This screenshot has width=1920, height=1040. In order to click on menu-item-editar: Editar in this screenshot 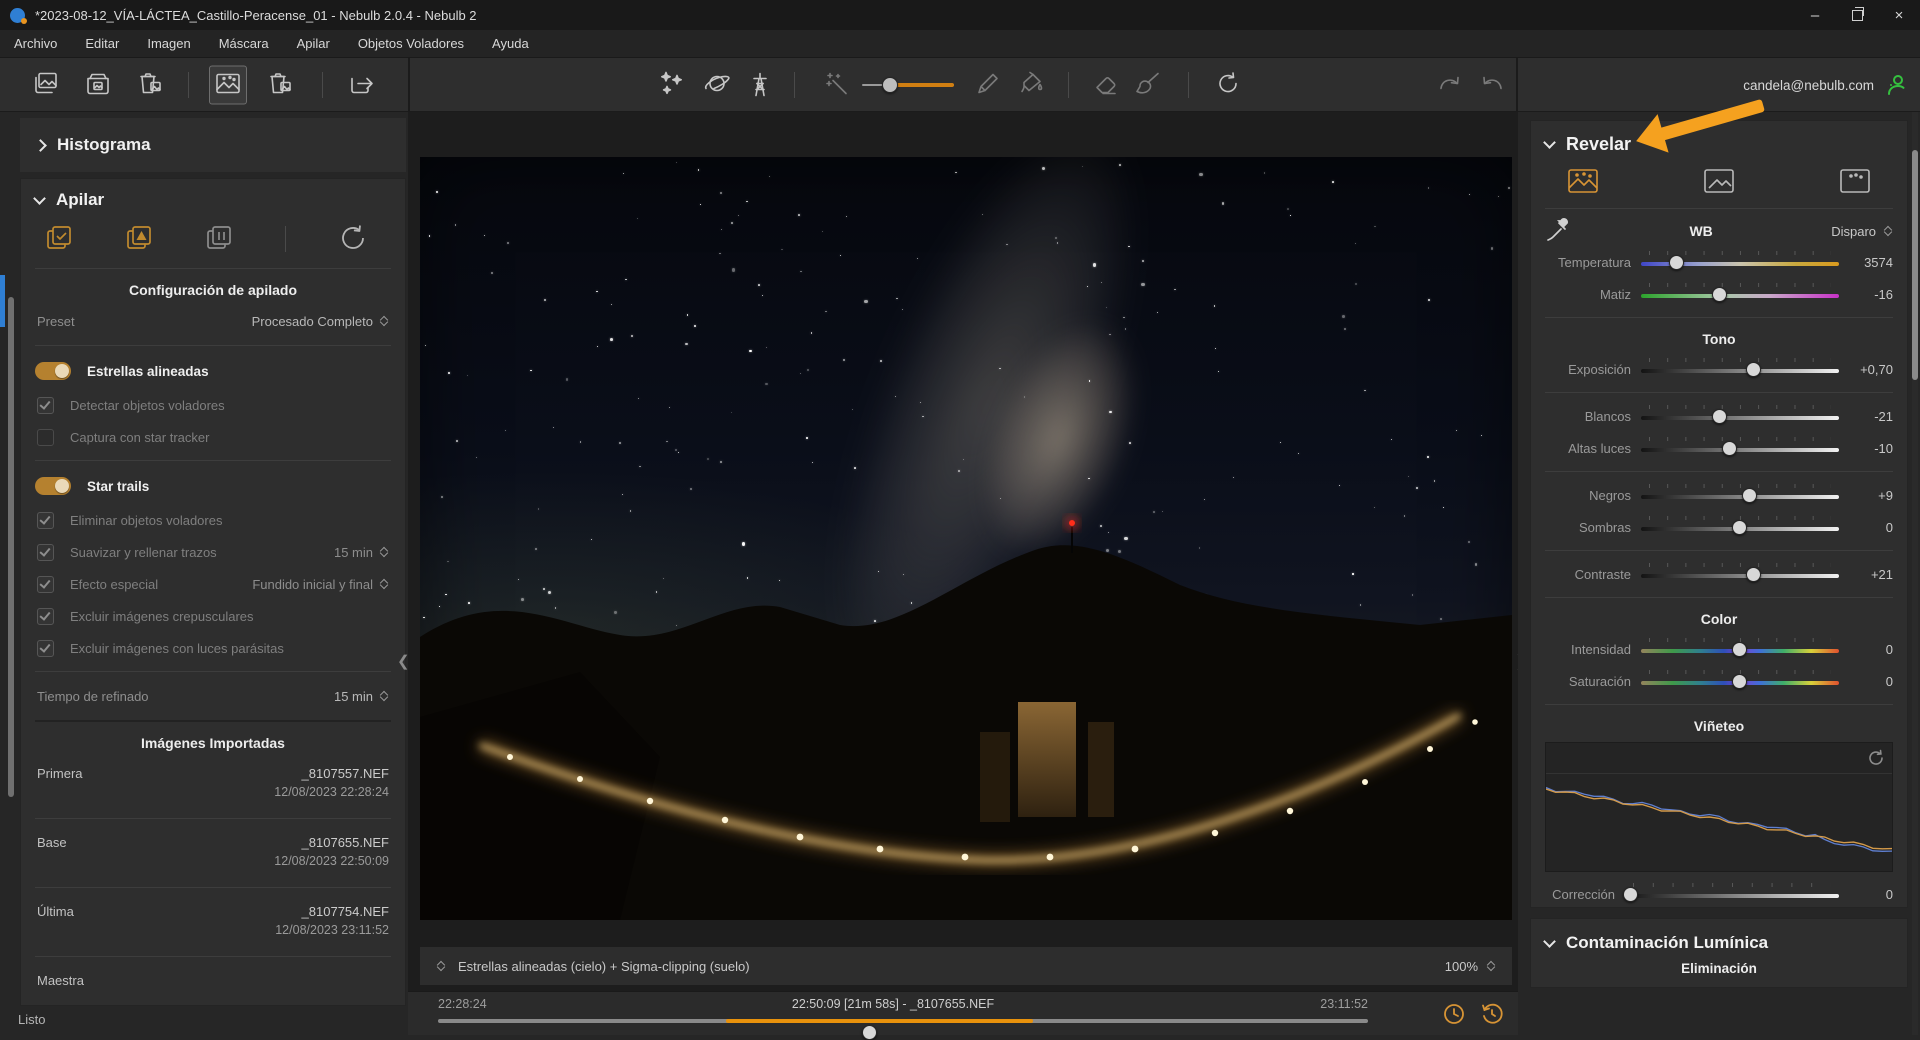, I will do `click(102, 43)`.